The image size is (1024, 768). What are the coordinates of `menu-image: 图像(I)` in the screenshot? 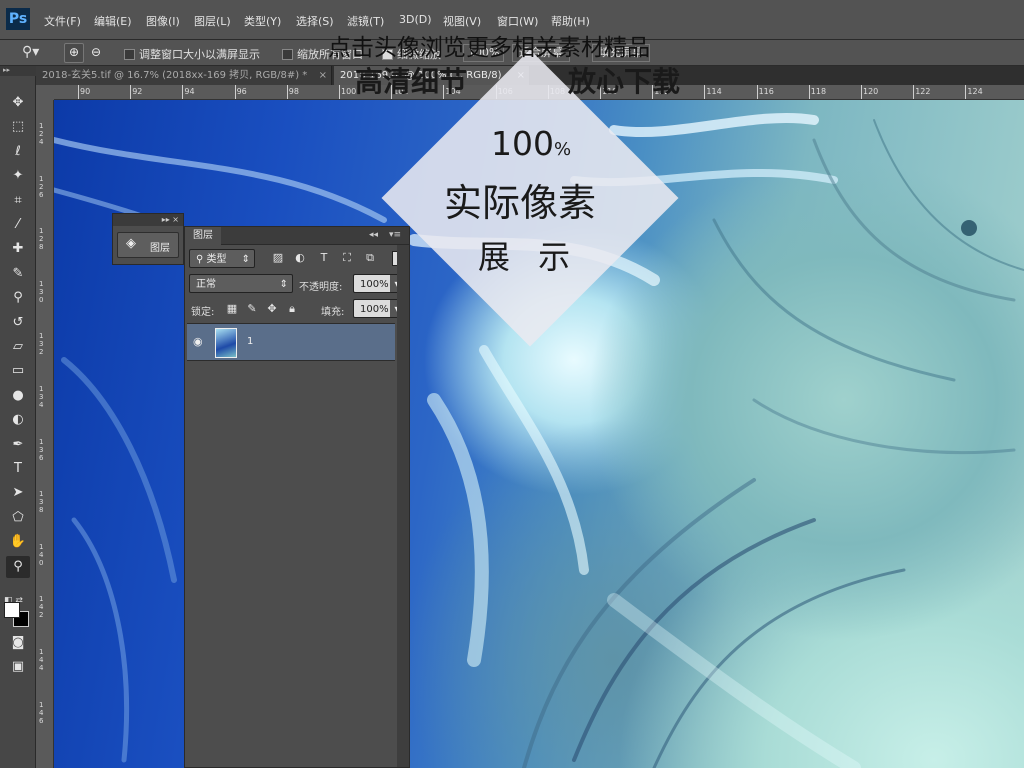 It's located at (163, 21).